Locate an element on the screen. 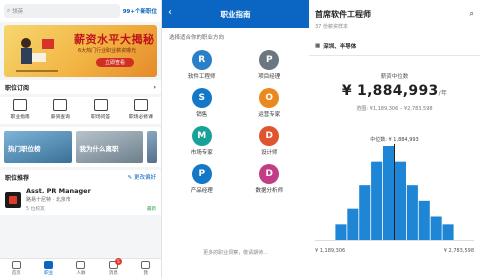 This screenshot has width=480, height=278. job-meta: 5 位校友 is located at coordinates (35, 209).